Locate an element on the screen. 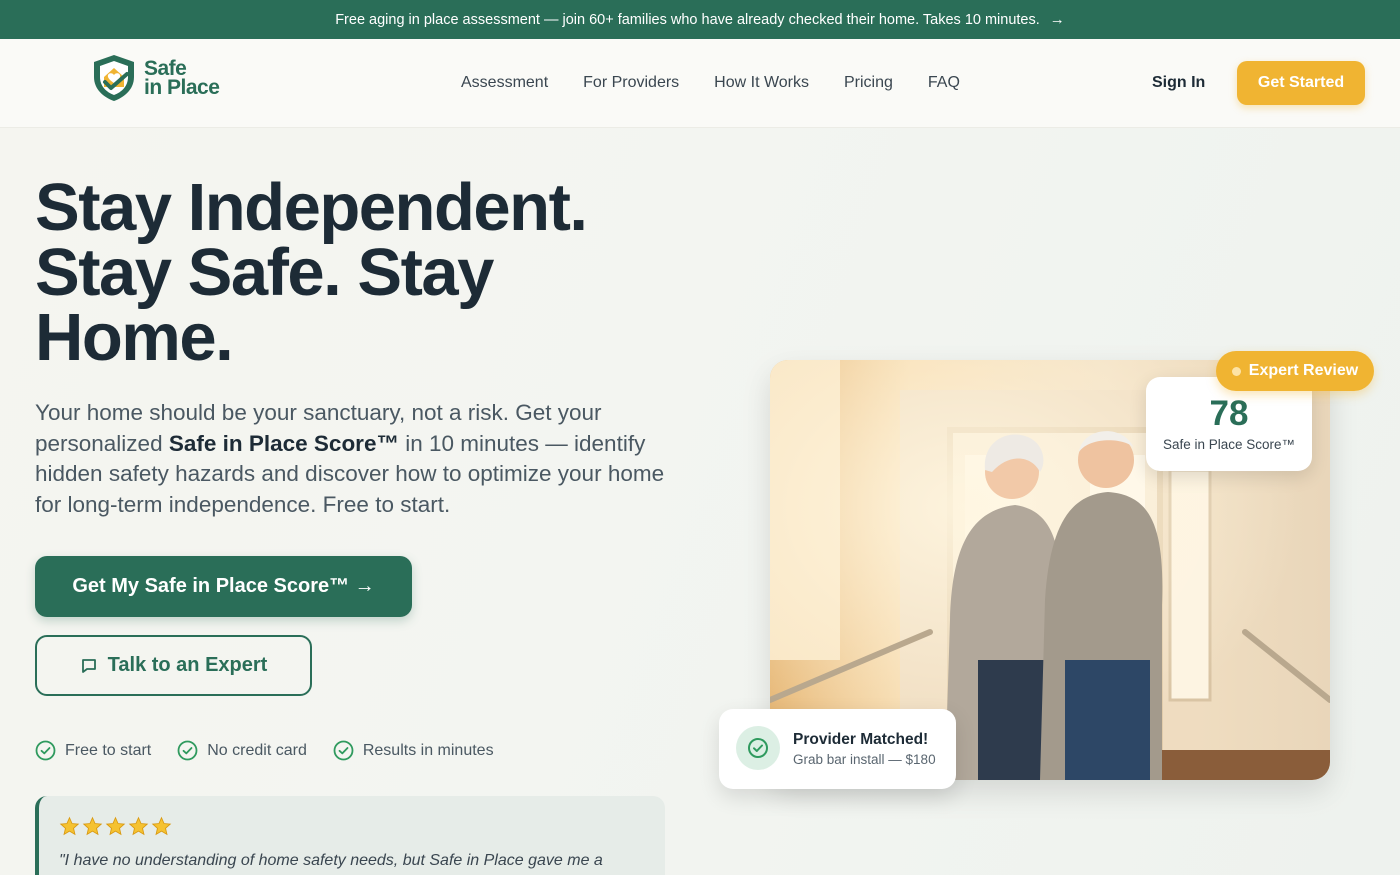  nav-link-pricing: Pricing is located at coordinates (868, 83).